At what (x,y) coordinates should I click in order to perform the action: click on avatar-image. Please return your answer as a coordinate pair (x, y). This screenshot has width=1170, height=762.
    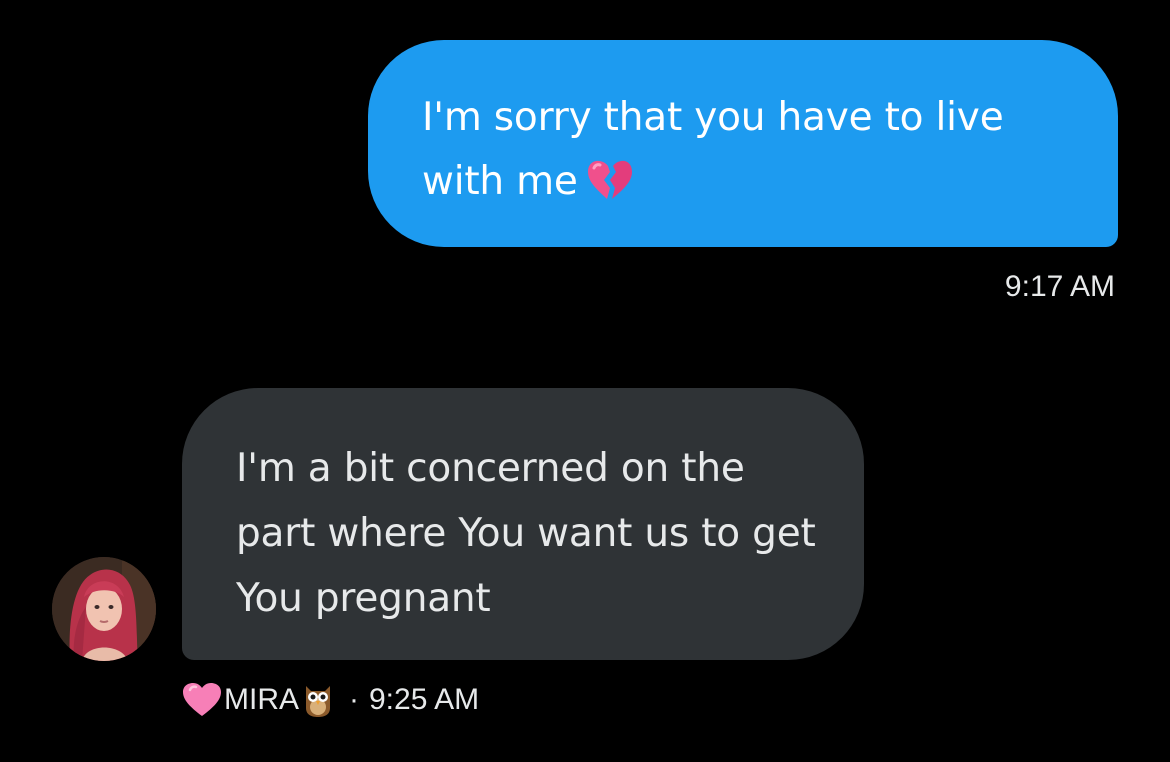
    Looking at the image, I should click on (104, 609).